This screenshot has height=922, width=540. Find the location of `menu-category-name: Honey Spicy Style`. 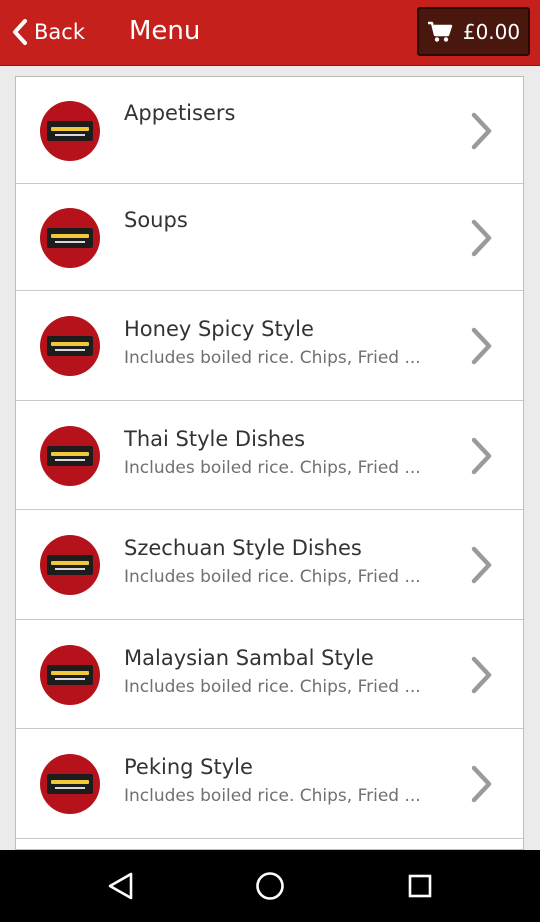

menu-category-name: Honey Spicy Style is located at coordinates (219, 329).